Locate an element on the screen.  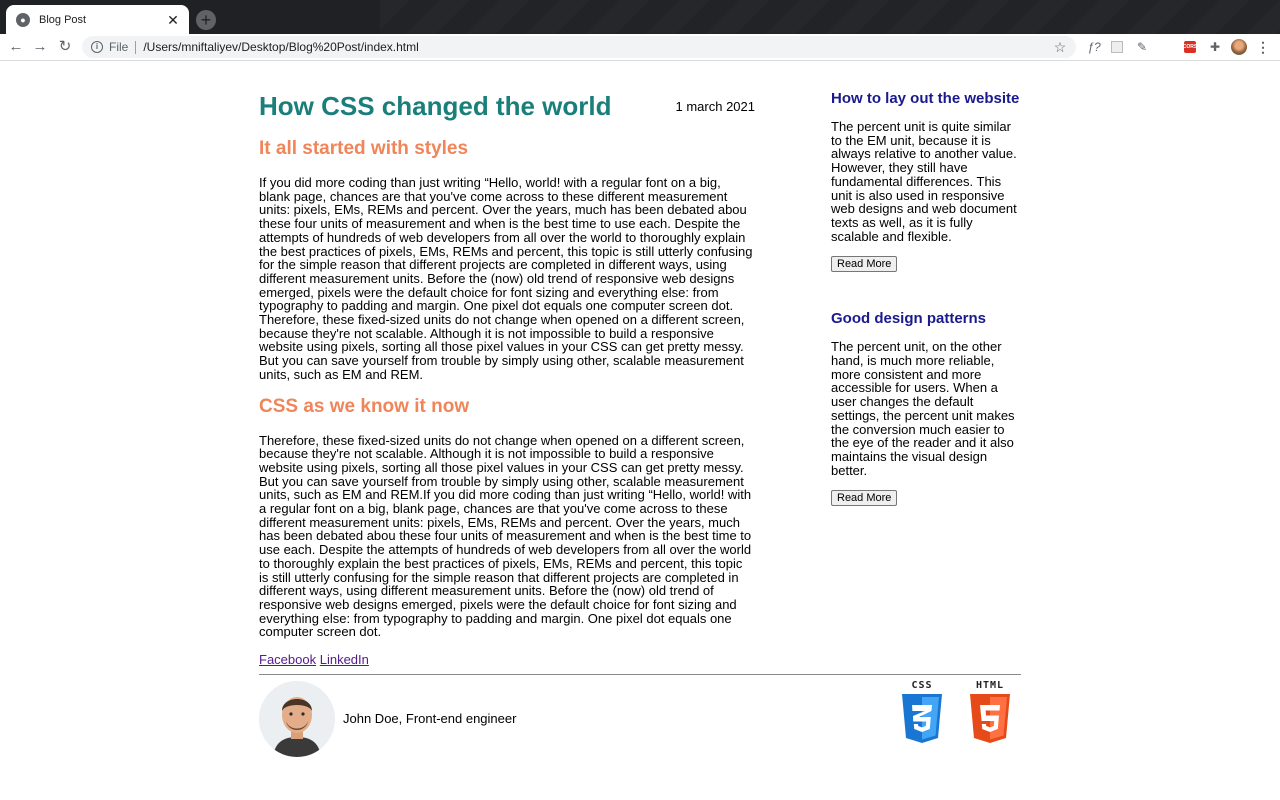
tab-strip-pattern is located at coordinates (830, 17).